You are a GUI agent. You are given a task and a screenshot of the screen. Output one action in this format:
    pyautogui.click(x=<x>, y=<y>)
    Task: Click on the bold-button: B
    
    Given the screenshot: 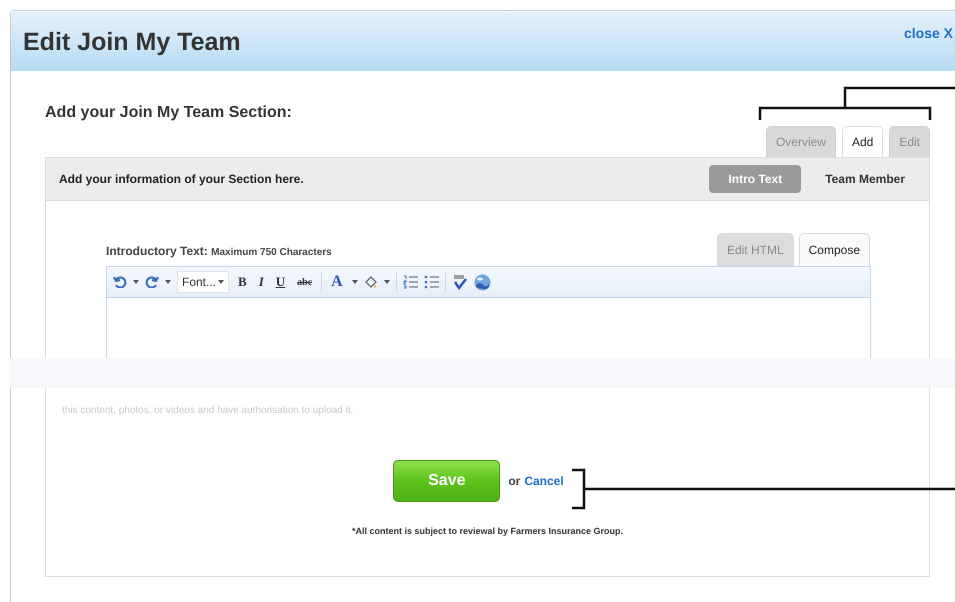 What is the action you would take?
    pyautogui.click(x=242, y=282)
    